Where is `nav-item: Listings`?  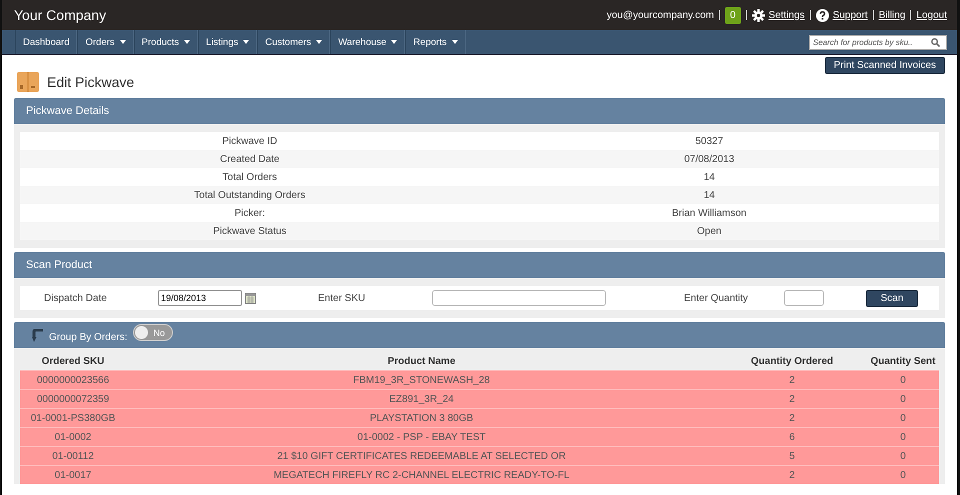
nav-item: Listings is located at coordinates (228, 42).